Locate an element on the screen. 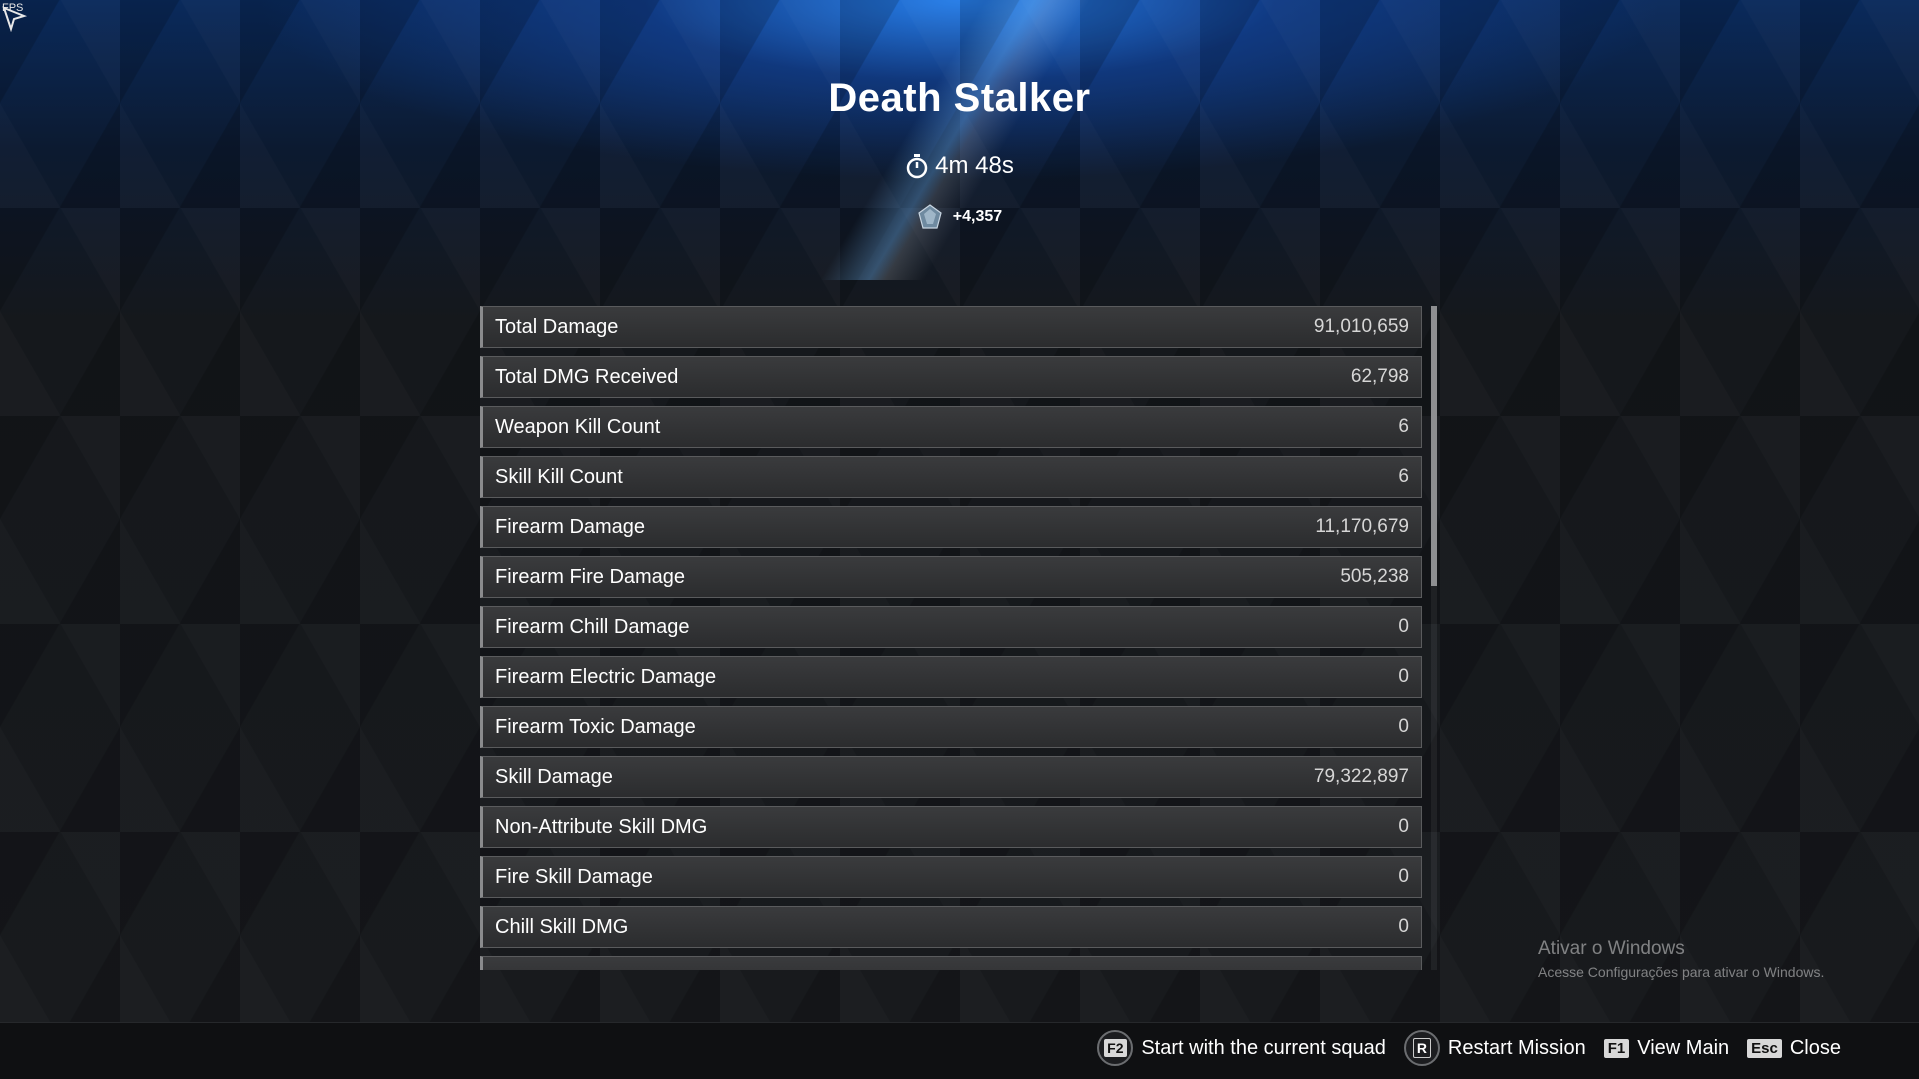  stopwatch-icon is located at coordinates (917, 166).